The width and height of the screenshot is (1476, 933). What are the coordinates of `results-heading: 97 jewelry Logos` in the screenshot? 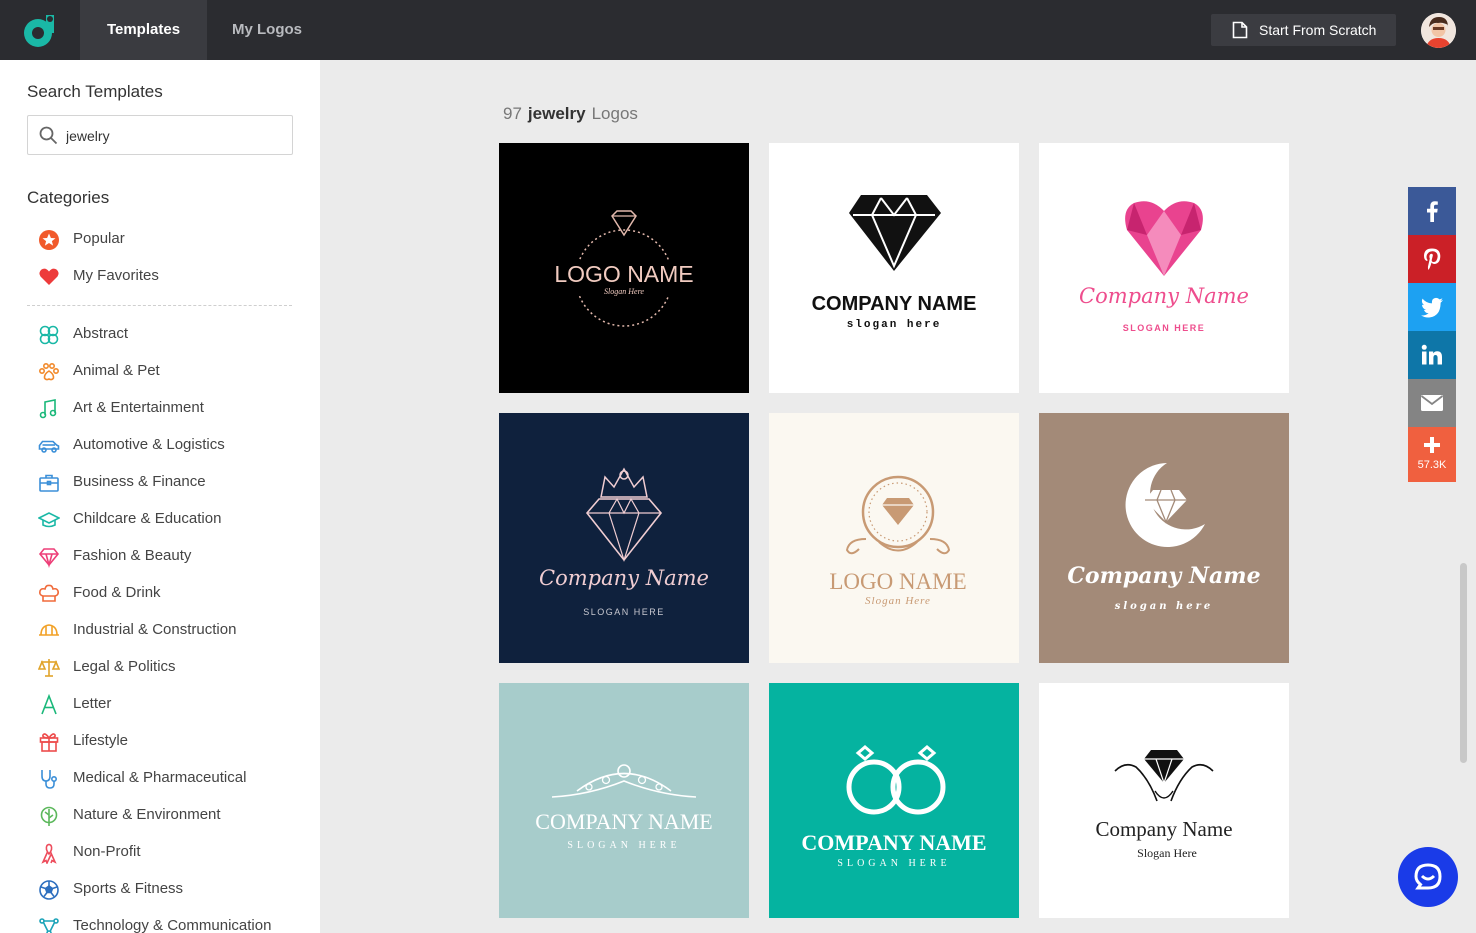 It's located at (570, 114).